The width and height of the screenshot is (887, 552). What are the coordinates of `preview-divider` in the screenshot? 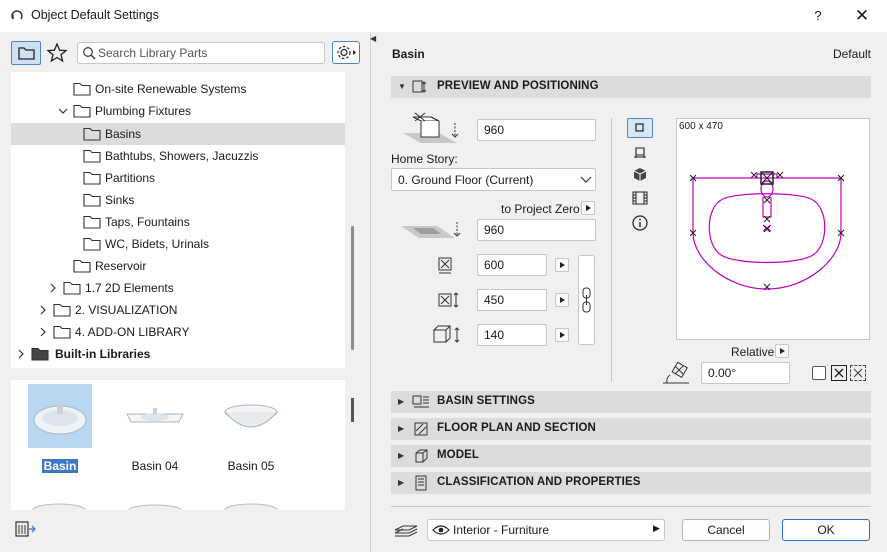 It's located at (611, 250).